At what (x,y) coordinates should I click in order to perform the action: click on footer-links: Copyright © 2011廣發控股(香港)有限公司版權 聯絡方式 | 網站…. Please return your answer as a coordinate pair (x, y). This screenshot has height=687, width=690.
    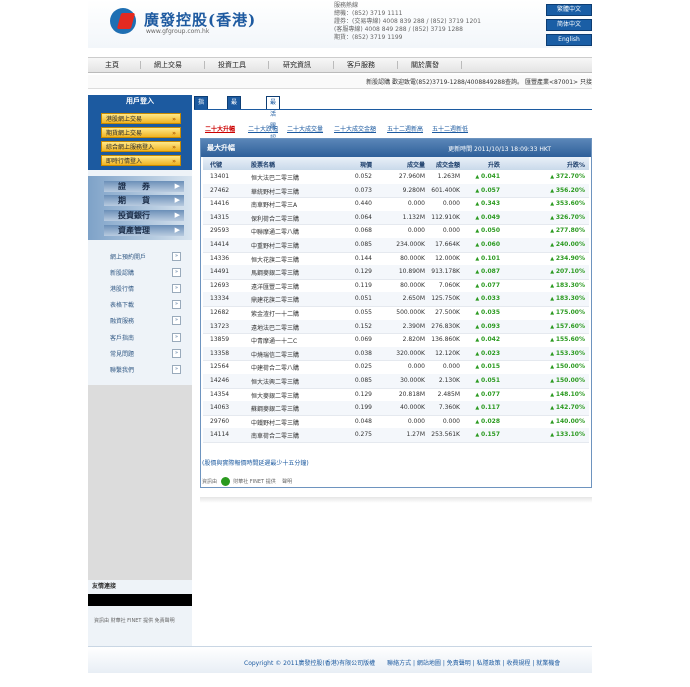
    Looking at the image, I should click on (402, 662).